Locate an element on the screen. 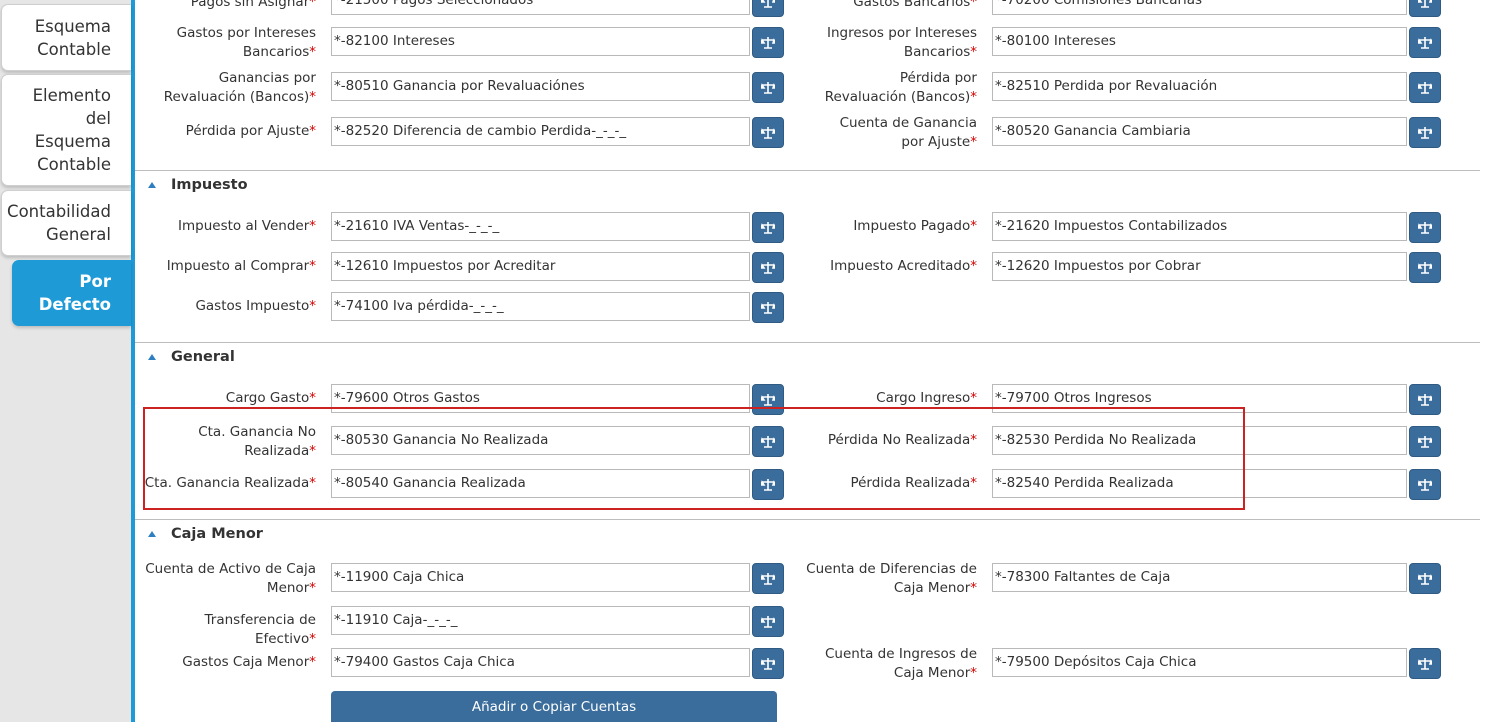  account-field: *-80510 Ganancia por Revaluaciónes is located at coordinates (540, 86).